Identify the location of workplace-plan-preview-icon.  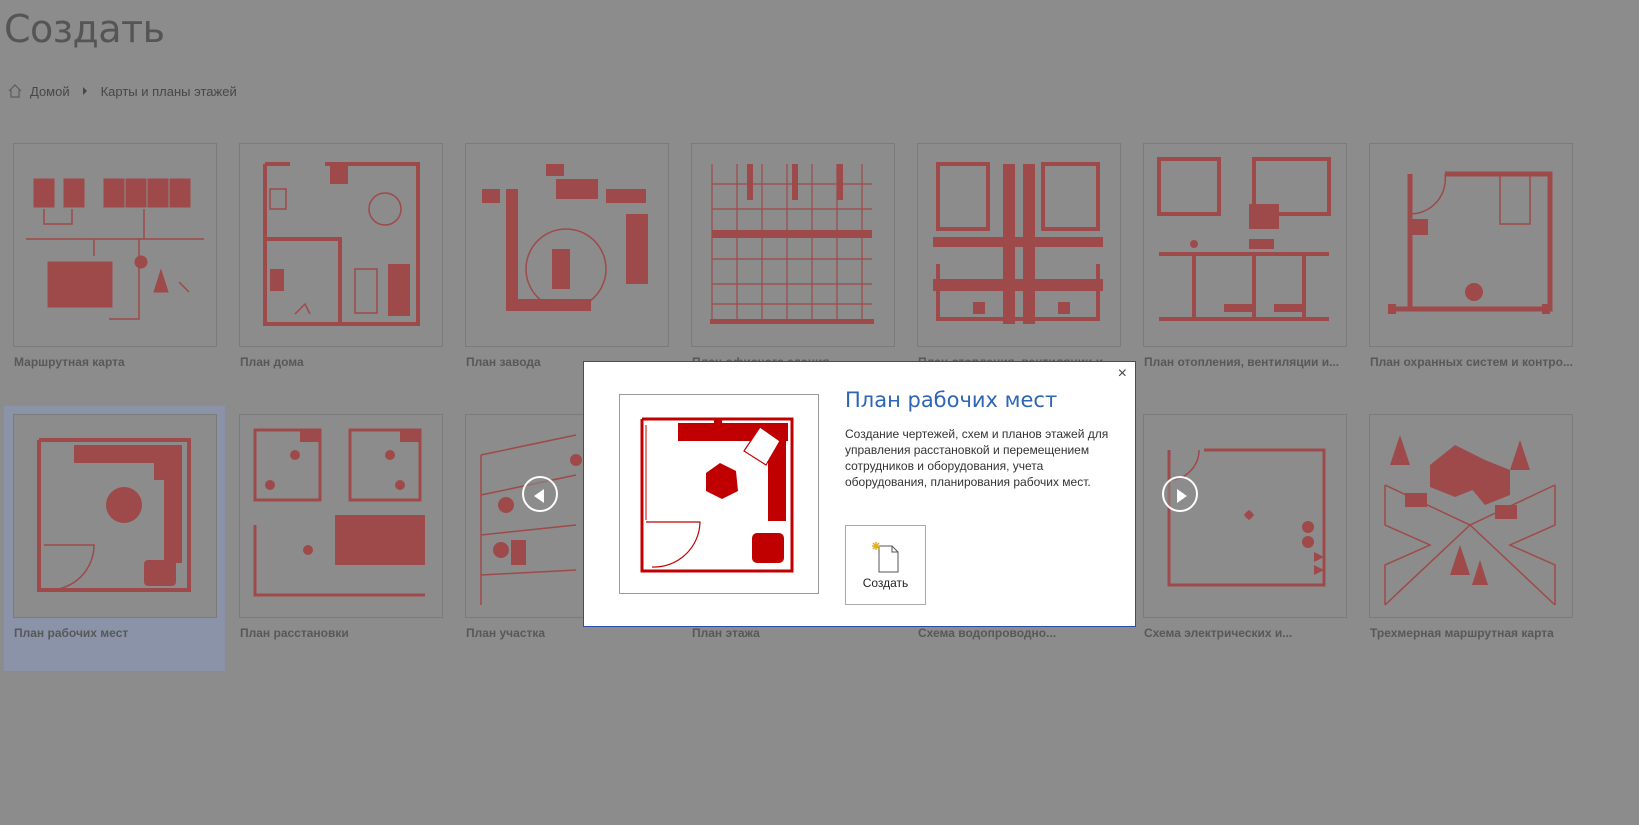
(717, 495).